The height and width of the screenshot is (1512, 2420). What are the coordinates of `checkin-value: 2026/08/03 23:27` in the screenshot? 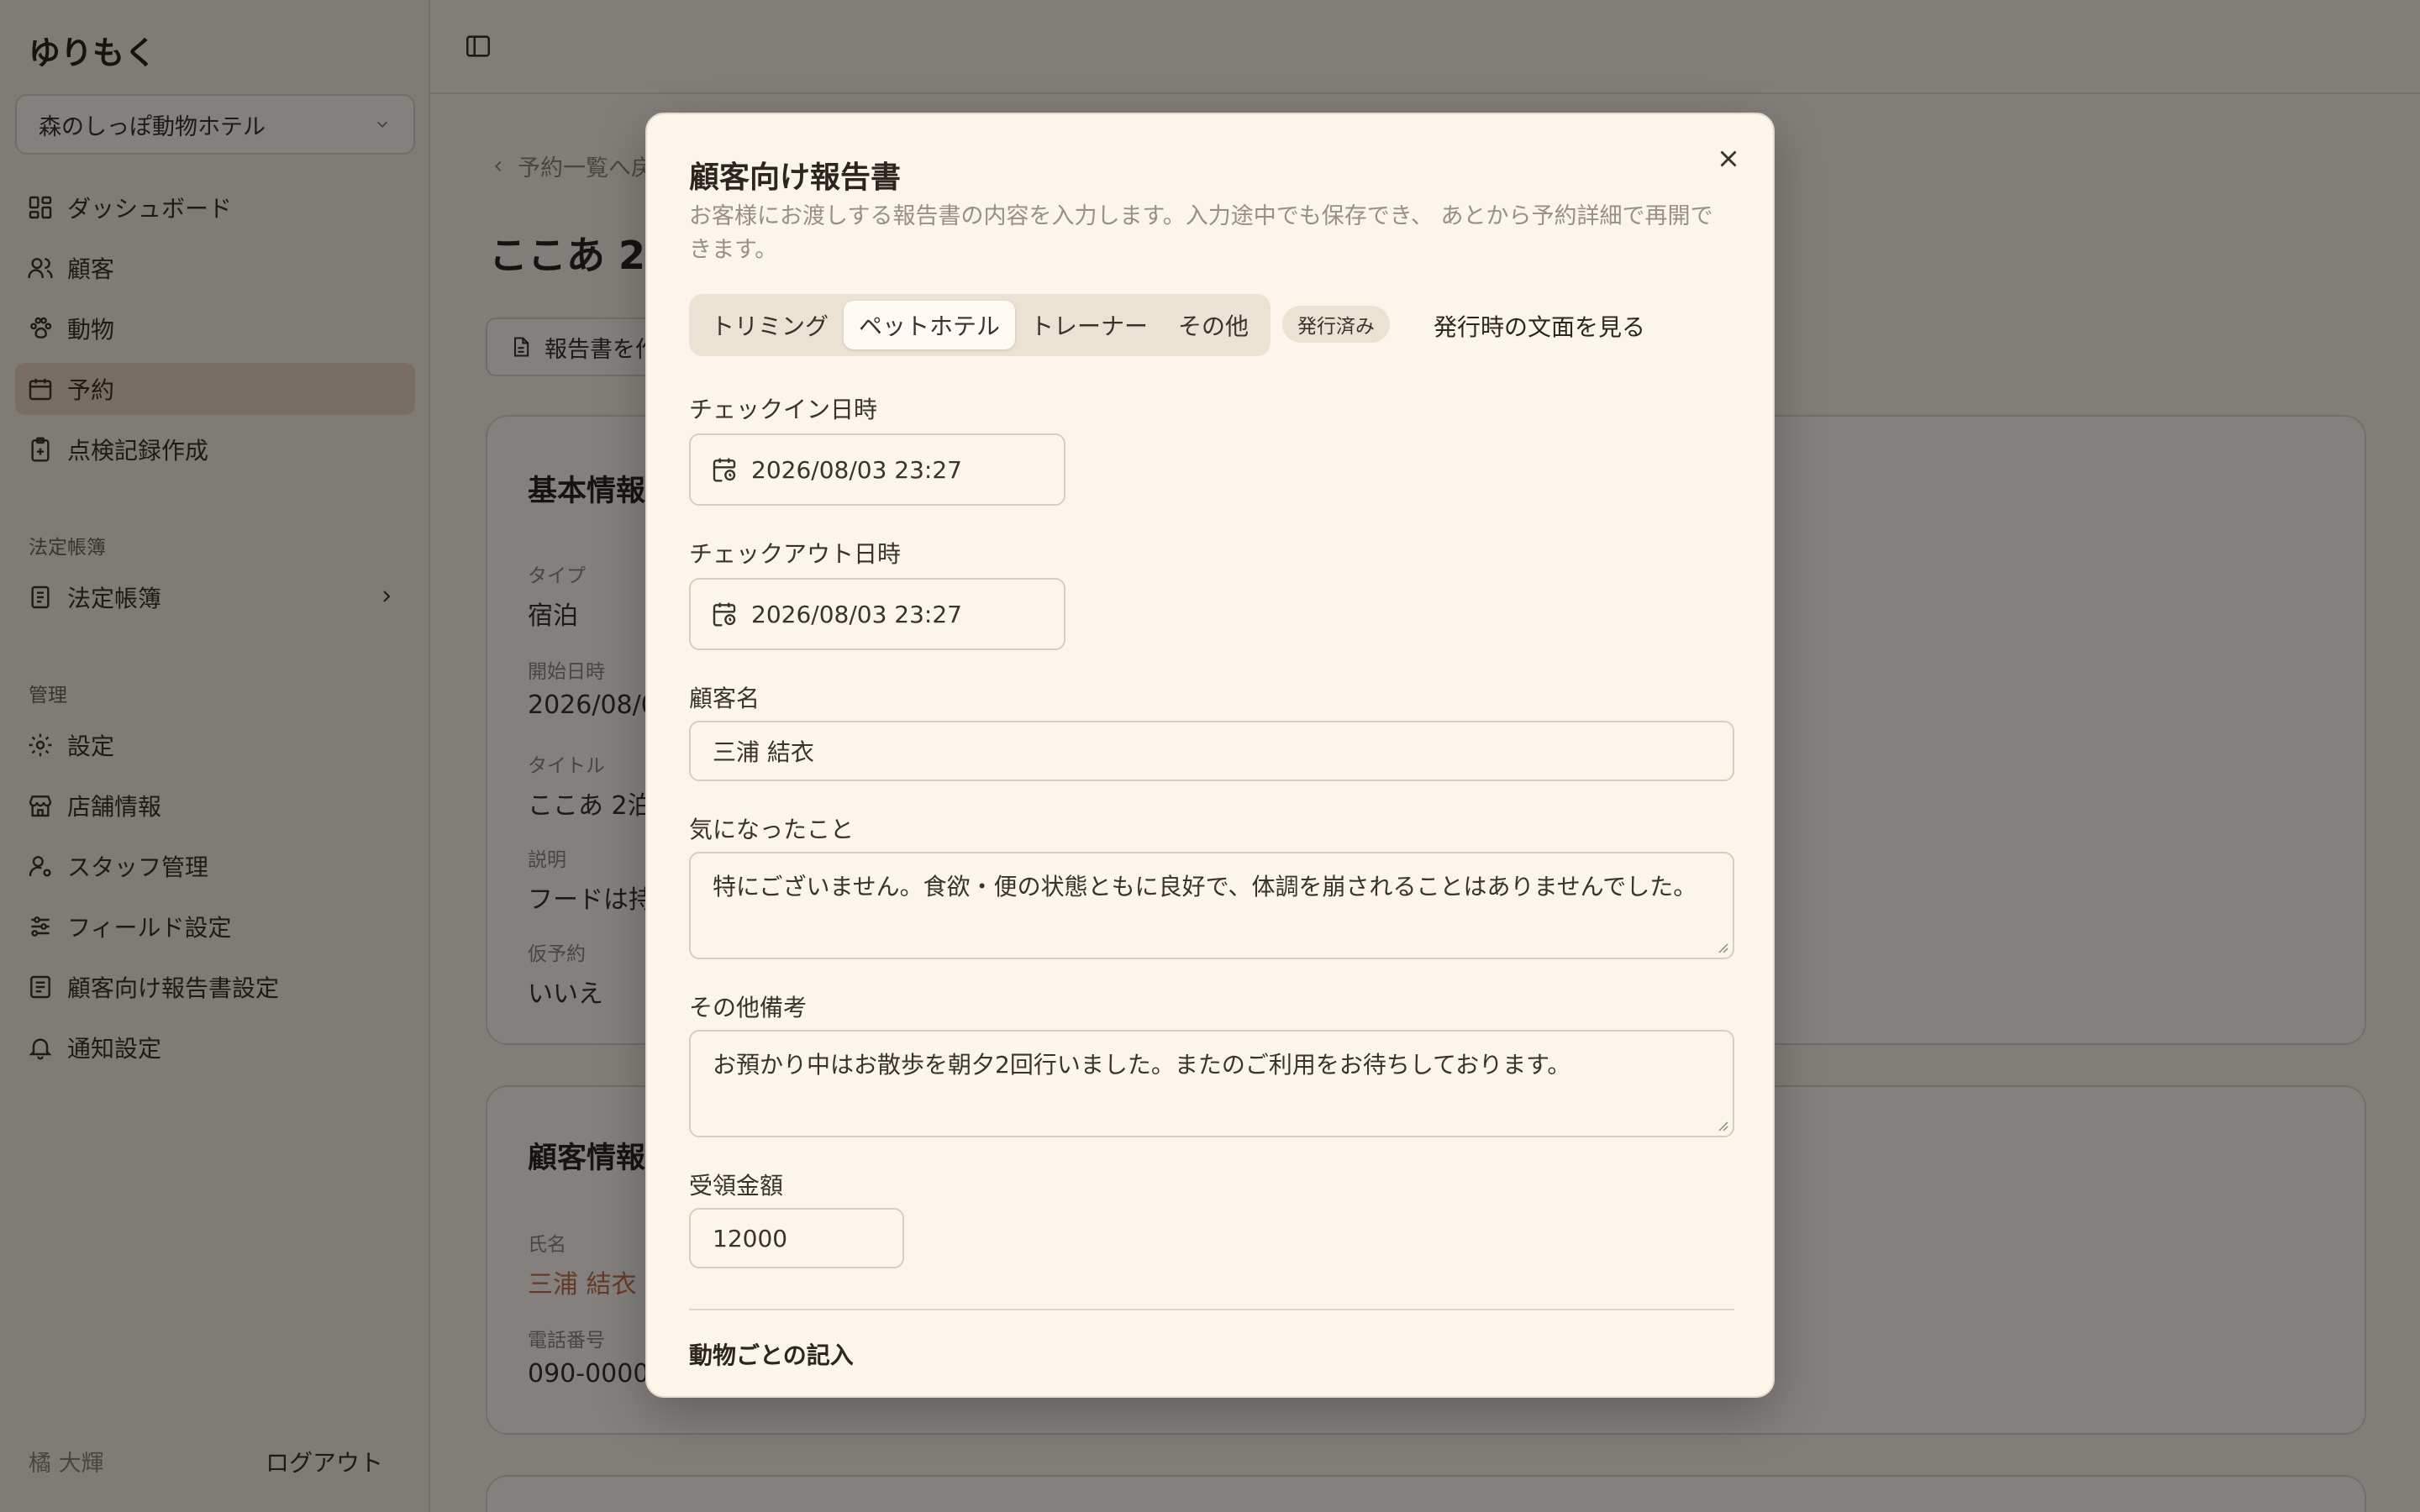 It's located at (856, 469).